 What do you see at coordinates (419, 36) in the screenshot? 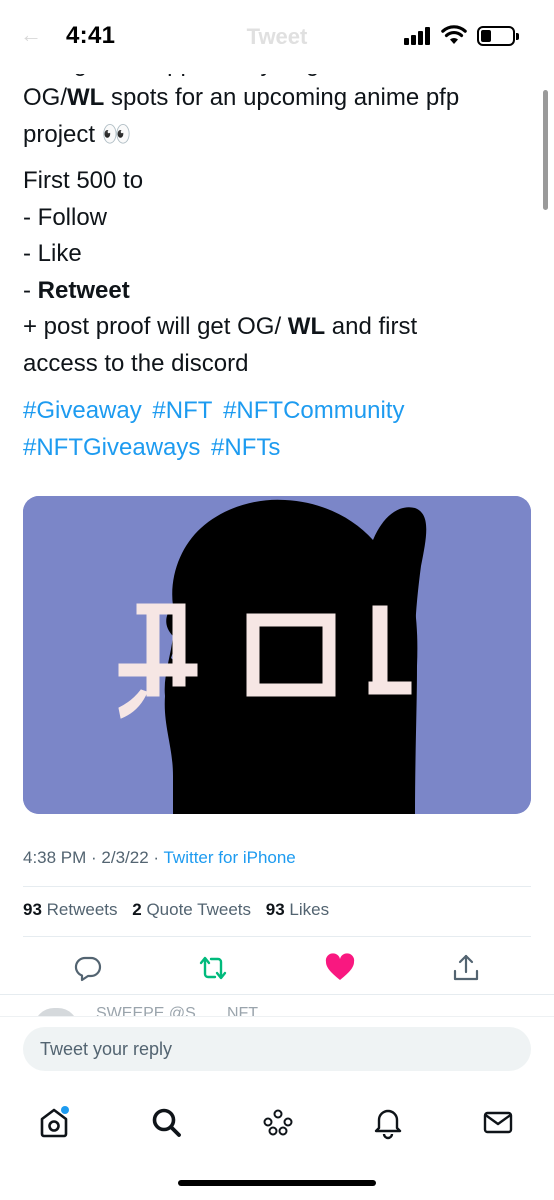
I see `cellular-signal-icon` at bounding box center [419, 36].